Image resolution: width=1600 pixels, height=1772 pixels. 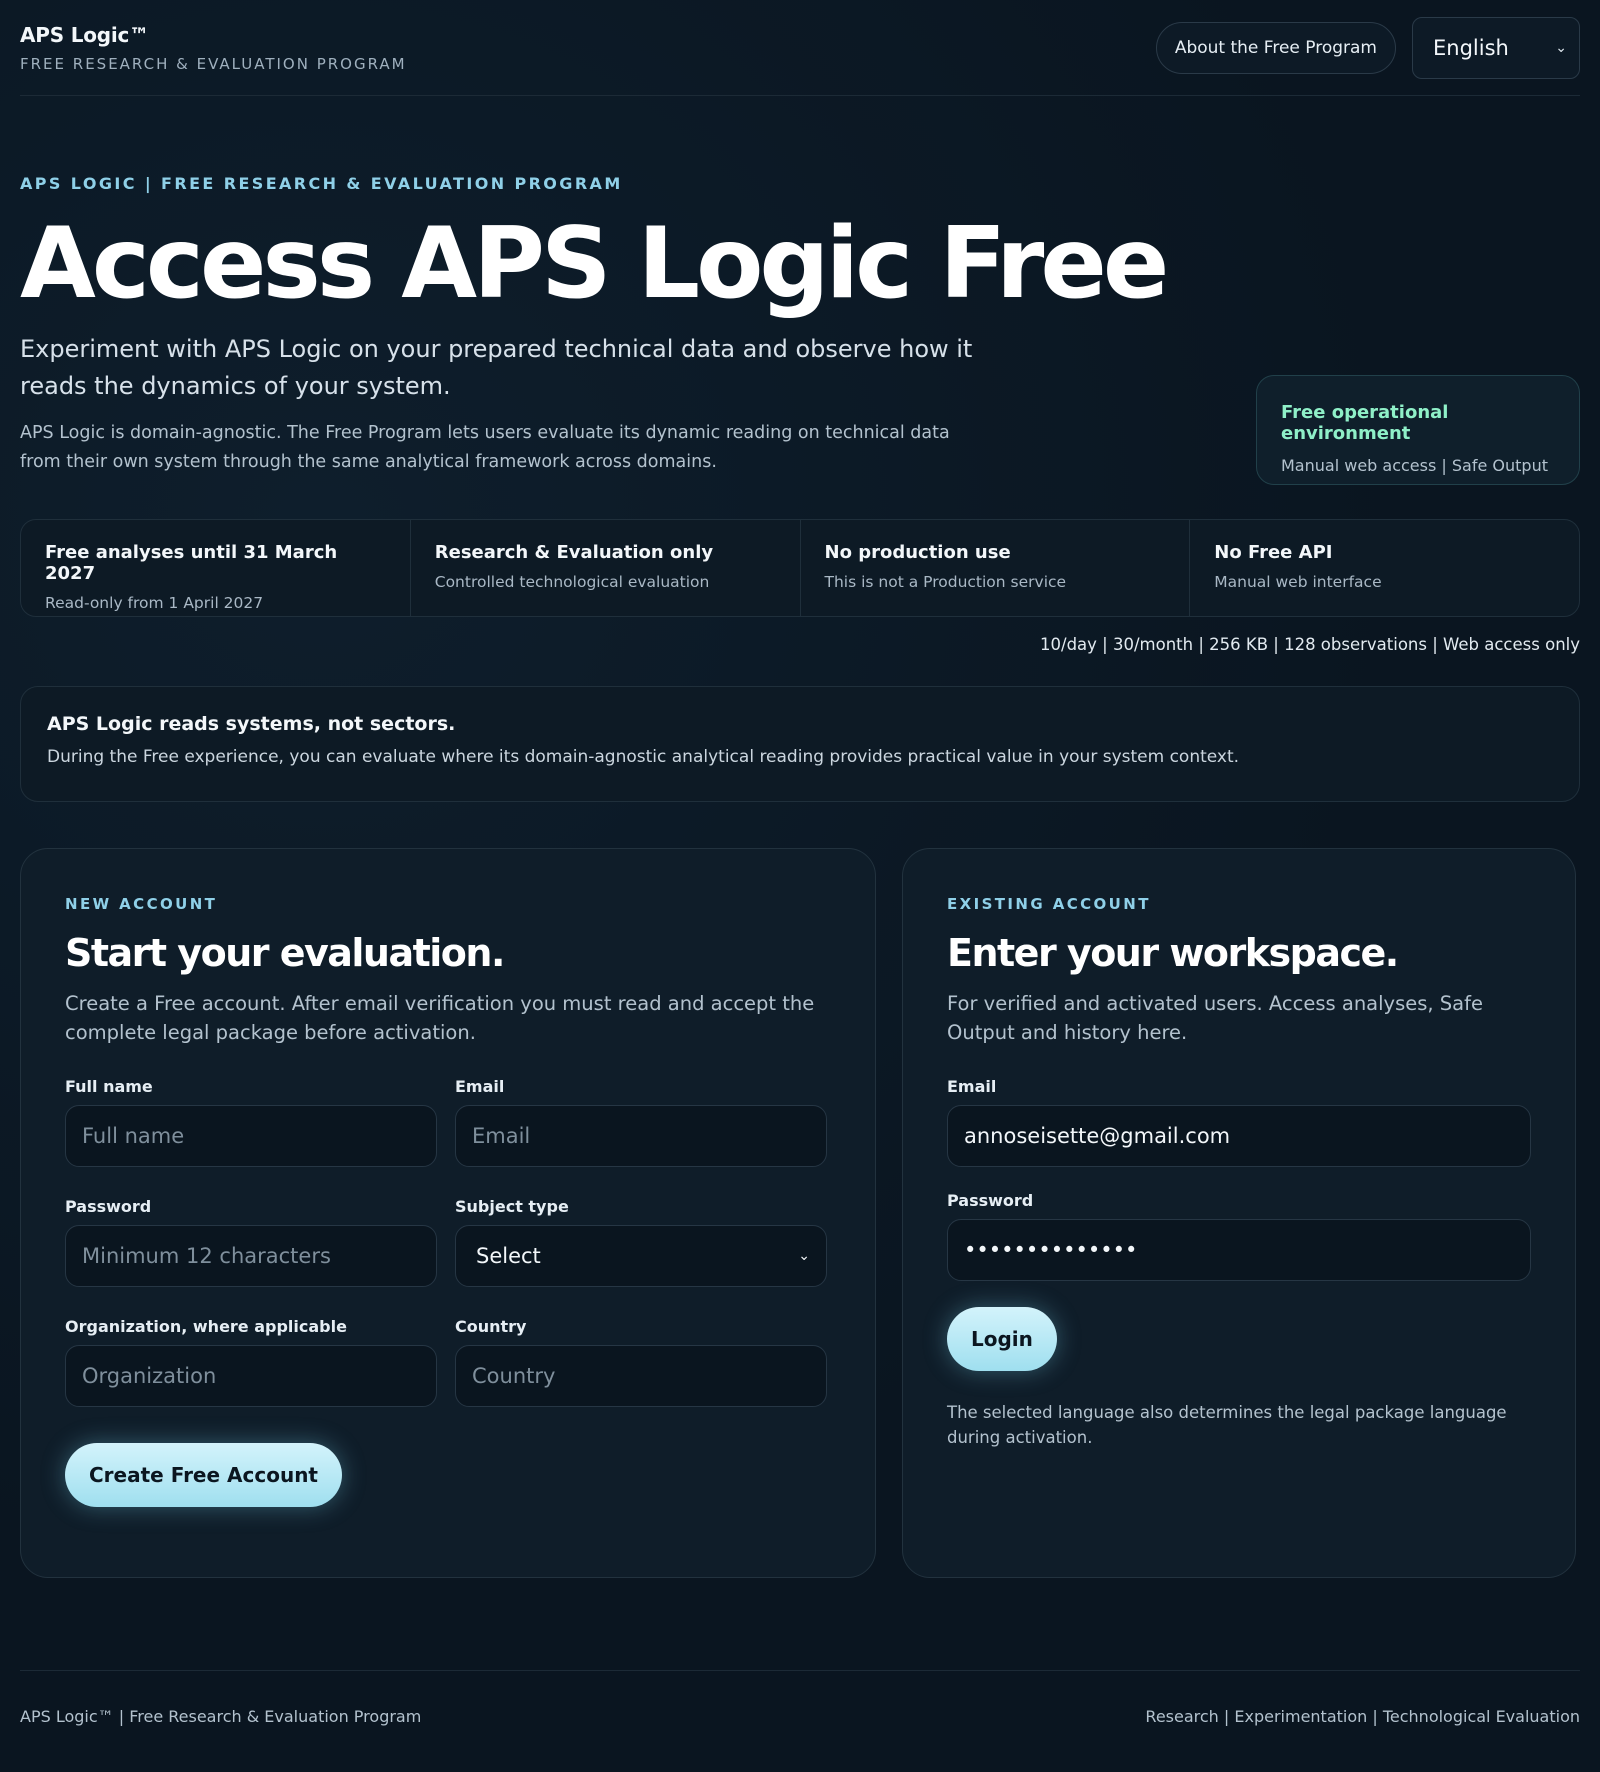 I want to click on about-program-button: About the Free Program, so click(x=1275, y=47).